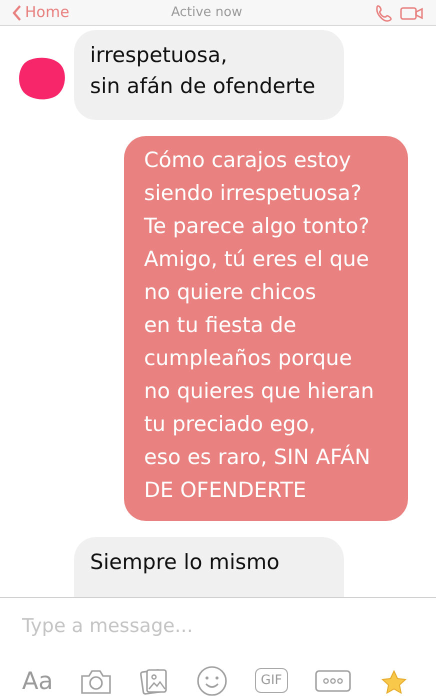 The width and height of the screenshot is (436, 700). I want to click on received-message: Siempre lo mismo, so click(209, 567).